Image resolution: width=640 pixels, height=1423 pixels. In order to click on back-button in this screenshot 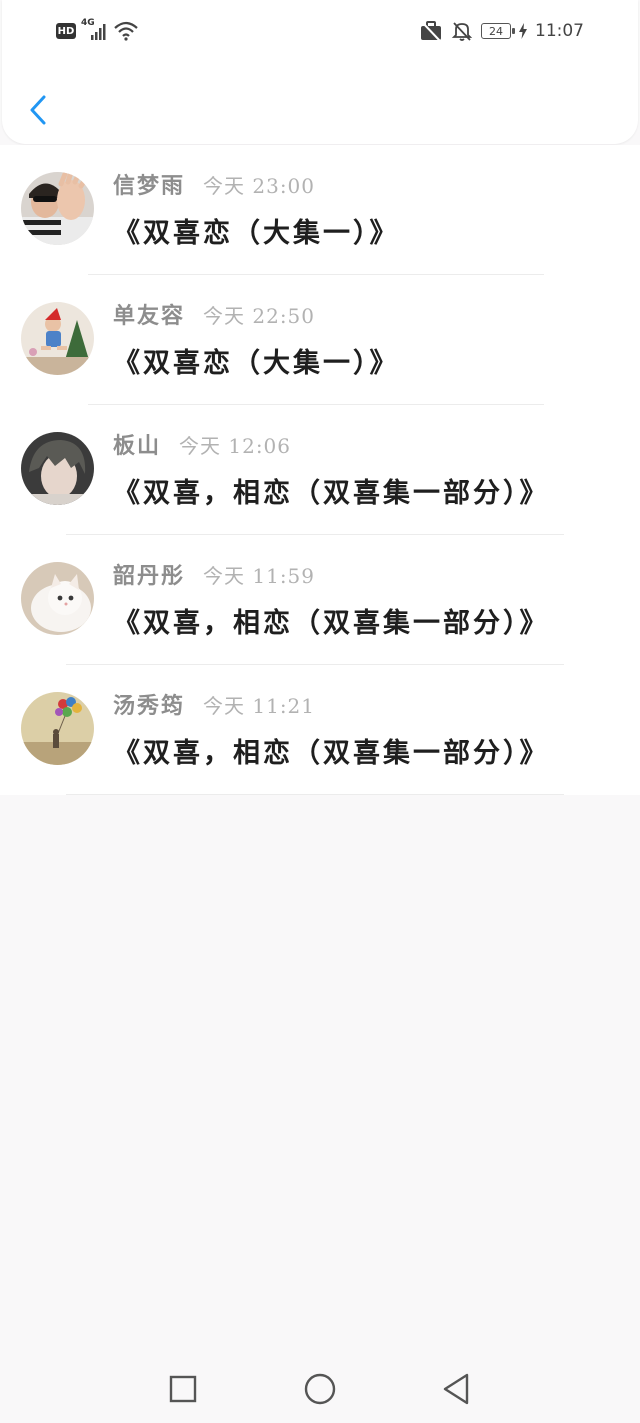, I will do `click(38, 110)`.